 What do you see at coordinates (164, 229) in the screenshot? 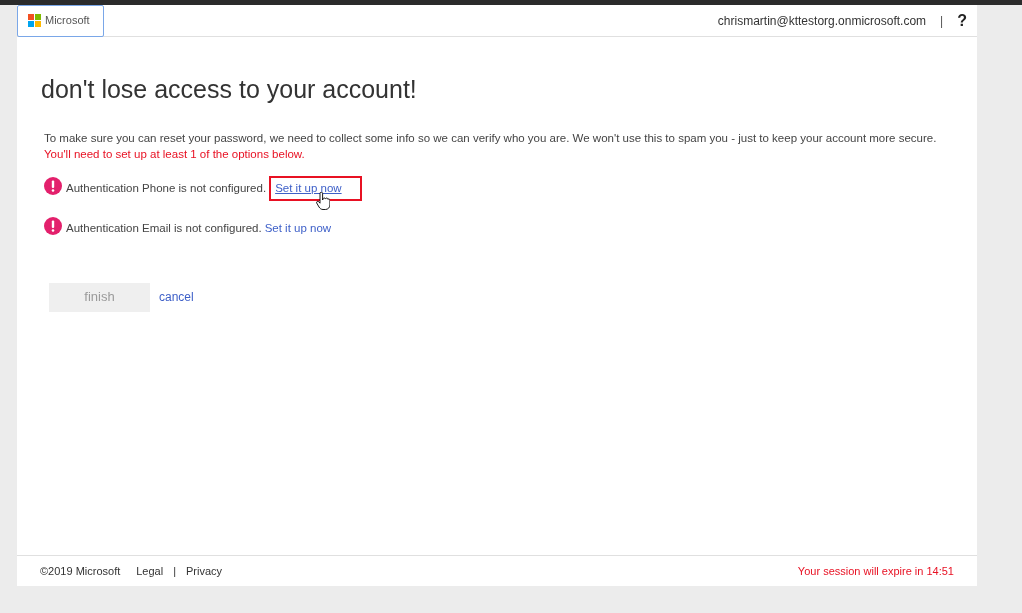
I see `status-text: Authentication Email is not configured.` at bounding box center [164, 229].